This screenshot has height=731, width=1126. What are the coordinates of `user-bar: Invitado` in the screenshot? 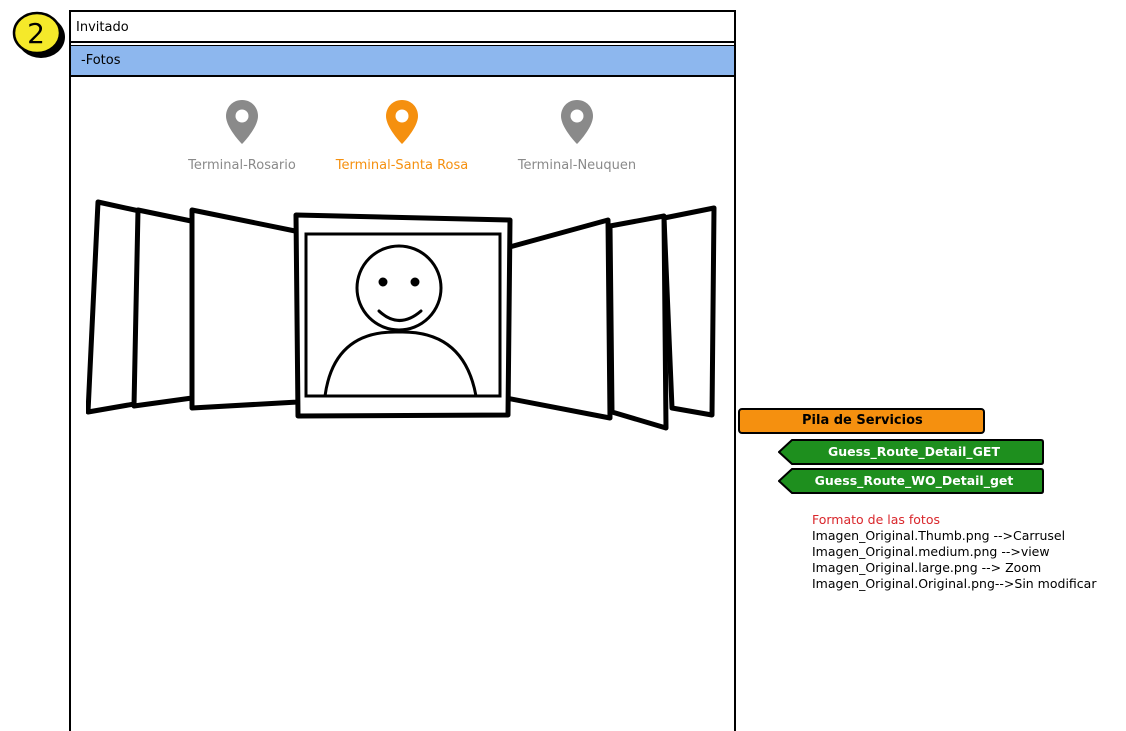 It's located at (402, 27).